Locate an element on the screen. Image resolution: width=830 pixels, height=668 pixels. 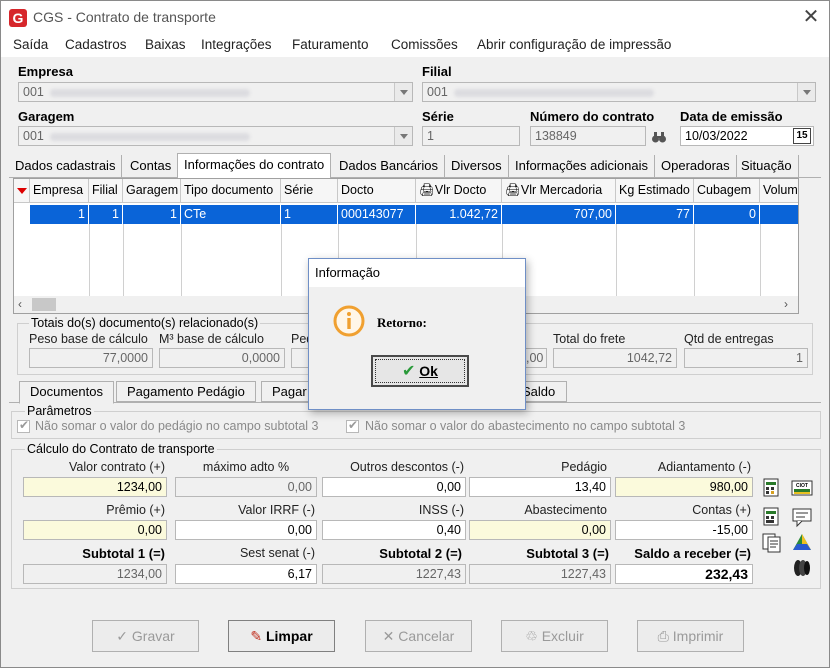
grid-cell-cubagem: 0 is located at coordinates (727, 214).